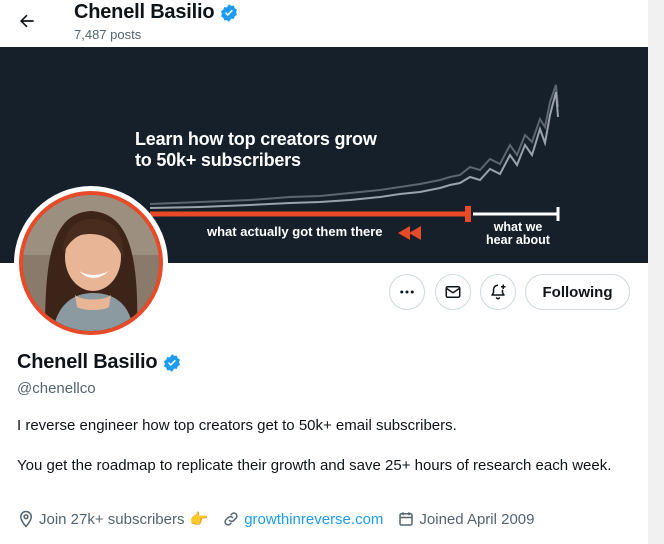 This screenshot has width=664, height=544. I want to click on calendar-icon, so click(406, 519).